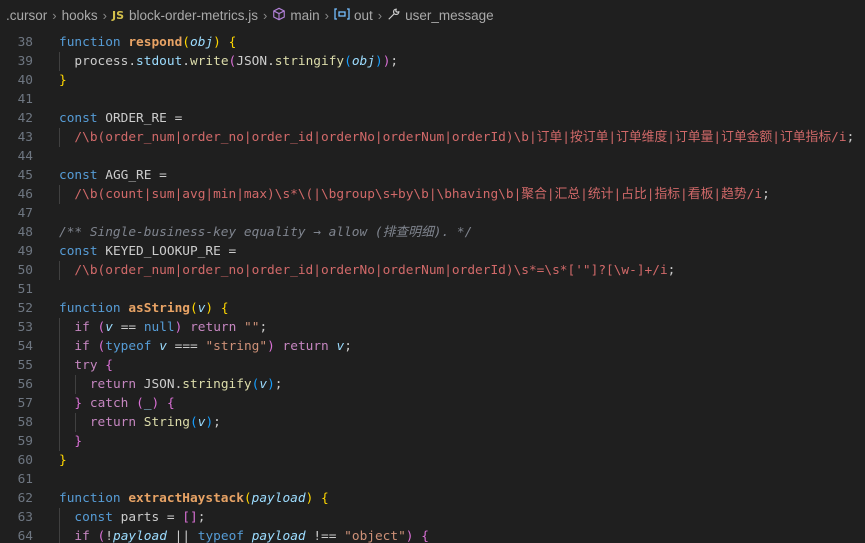  I want to click on code-token: write, so click(209, 61).